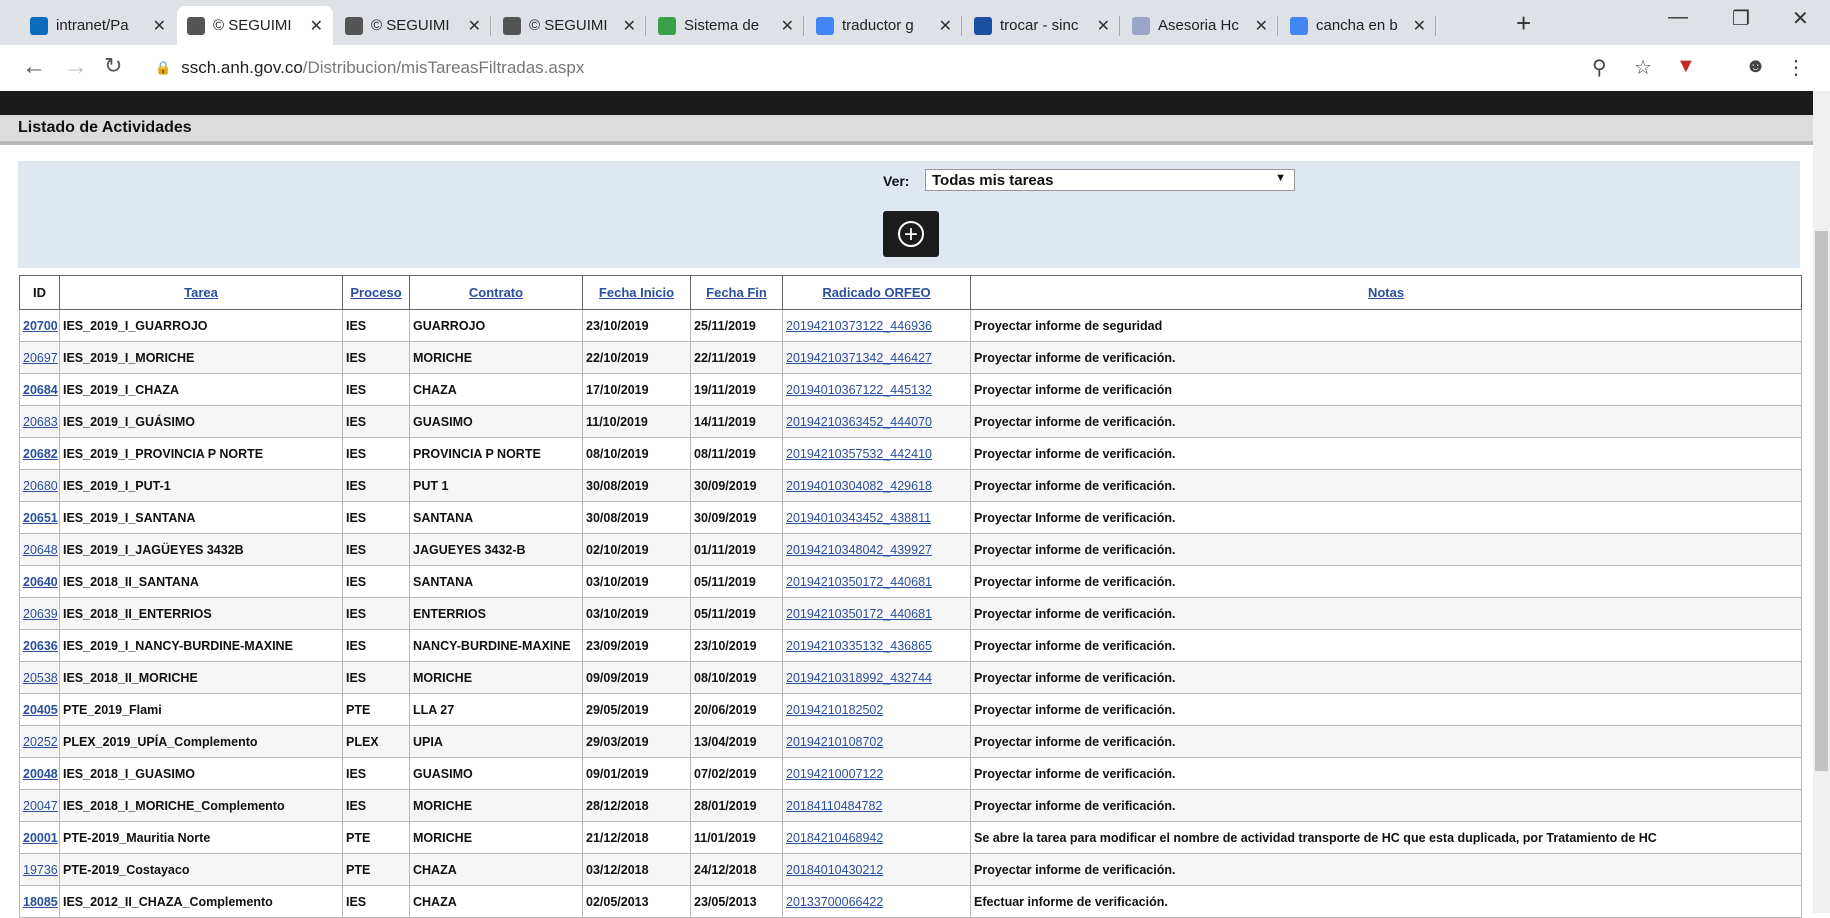 Image resolution: width=1830 pixels, height=918 pixels. What do you see at coordinates (40, 742) in the screenshot?
I see `task-id-link: 20252` at bounding box center [40, 742].